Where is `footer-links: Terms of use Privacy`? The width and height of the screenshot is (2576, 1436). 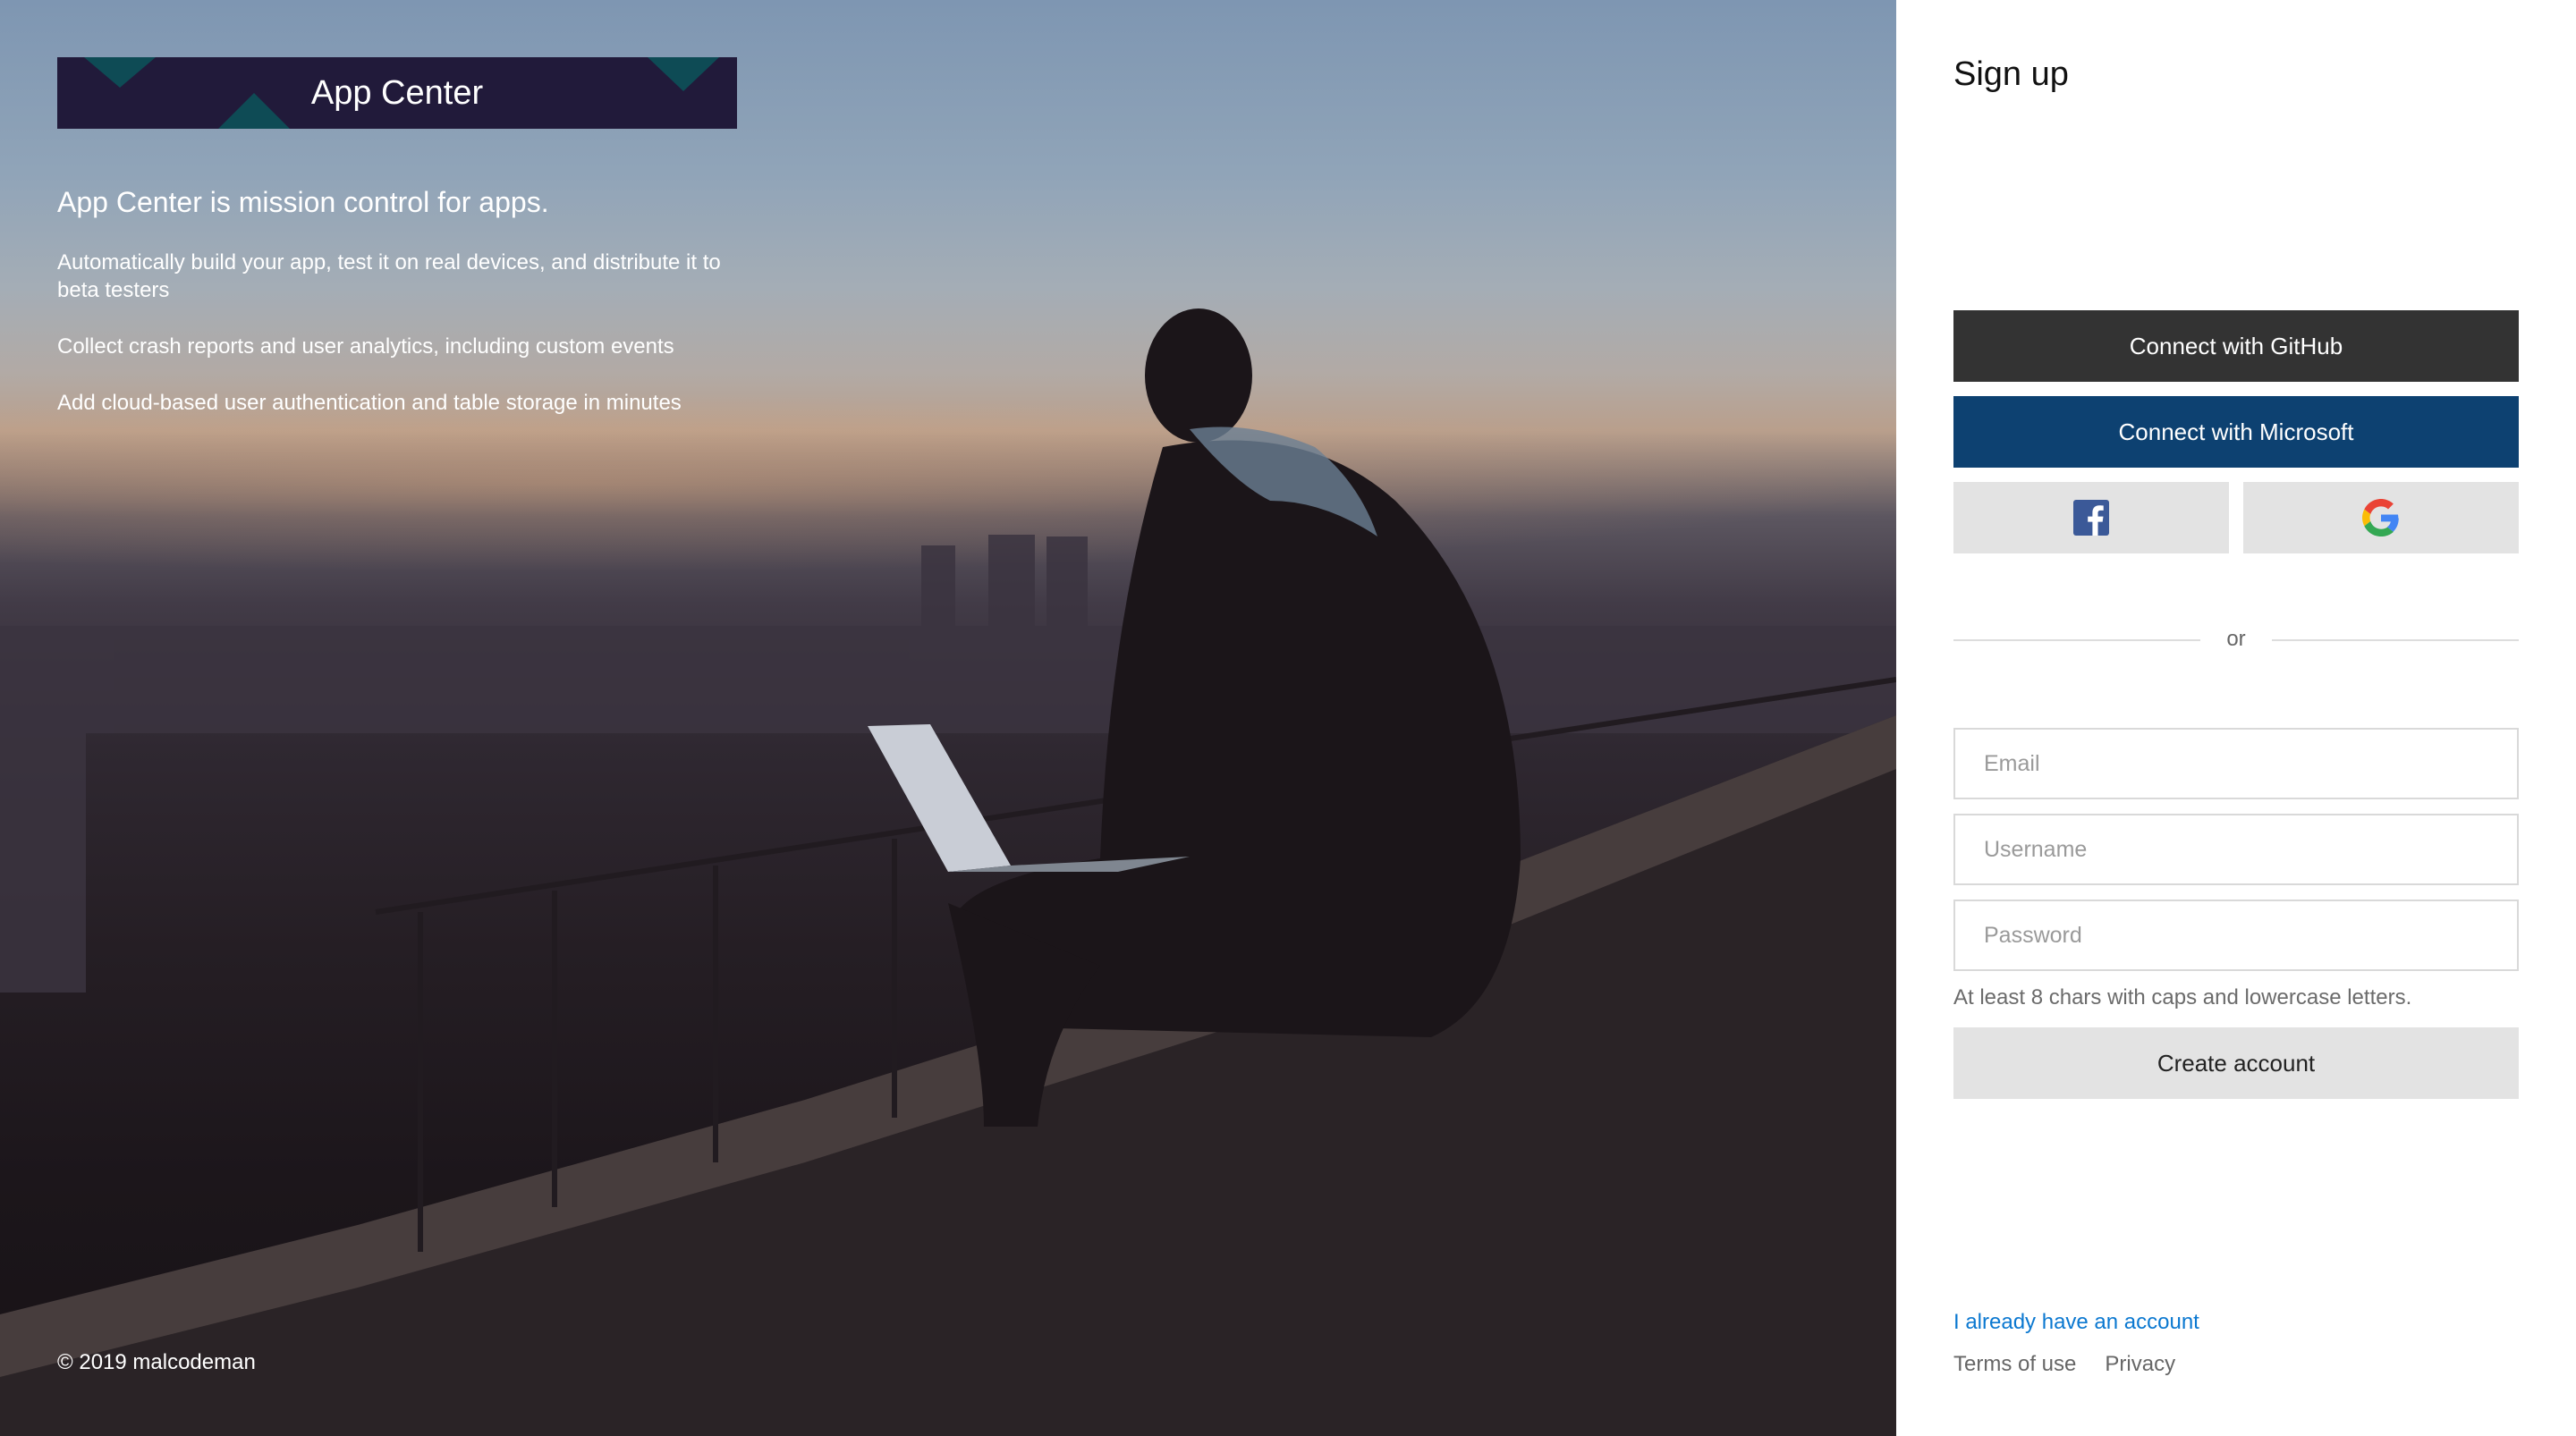 footer-links: Terms of use Privacy is located at coordinates (2064, 1364).